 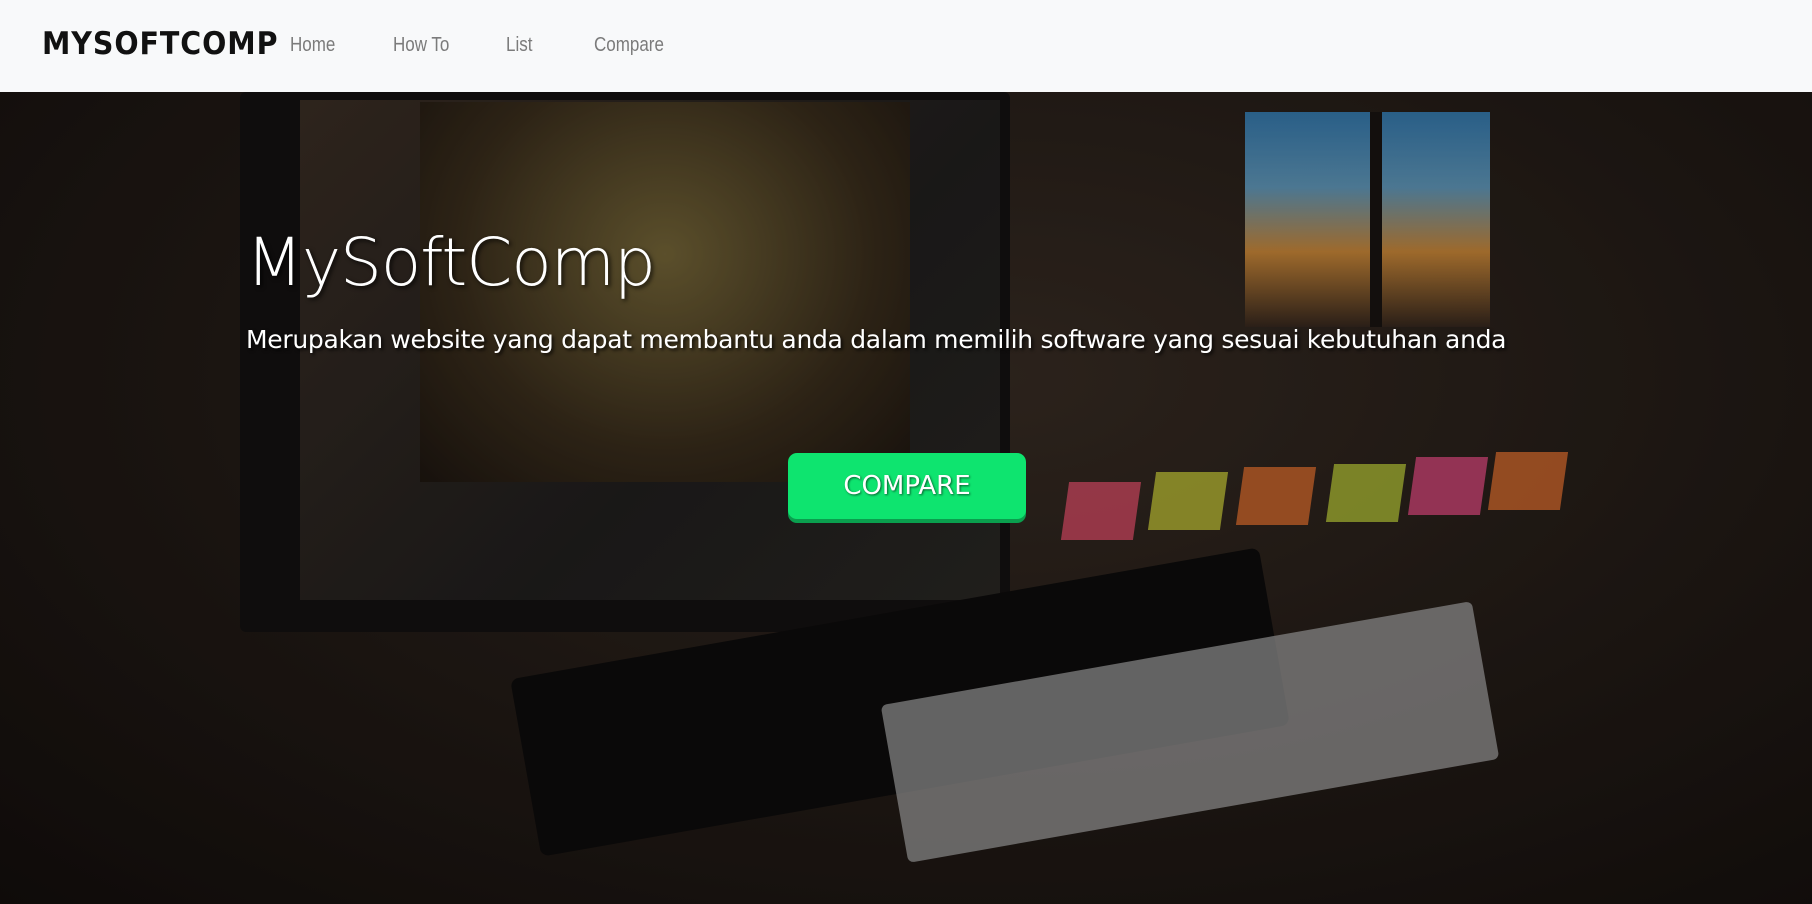 What do you see at coordinates (421, 45) in the screenshot?
I see `nav-link-how-to: How To` at bounding box center [421, 45].